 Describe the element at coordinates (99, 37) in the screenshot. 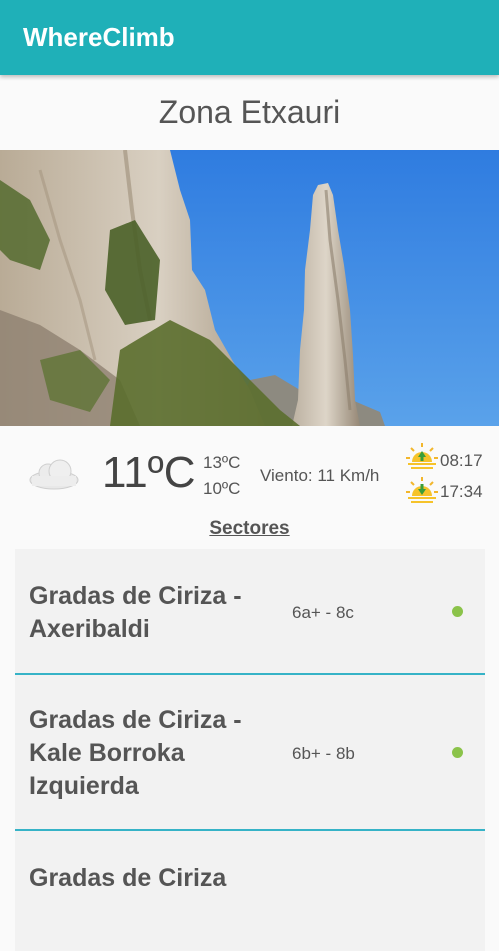

I see `app-title: WhereClimb` at that location.